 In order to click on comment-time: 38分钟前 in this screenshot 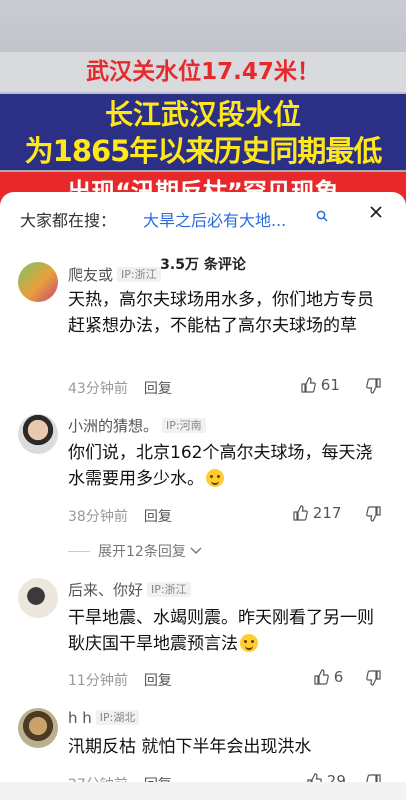, I will do `click(98, 517)`.